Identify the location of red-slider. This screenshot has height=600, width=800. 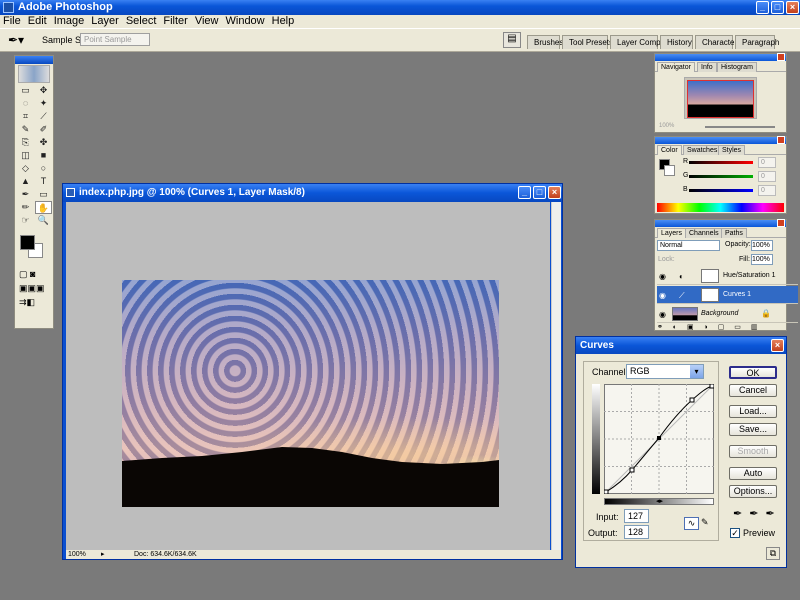
(721, 162).